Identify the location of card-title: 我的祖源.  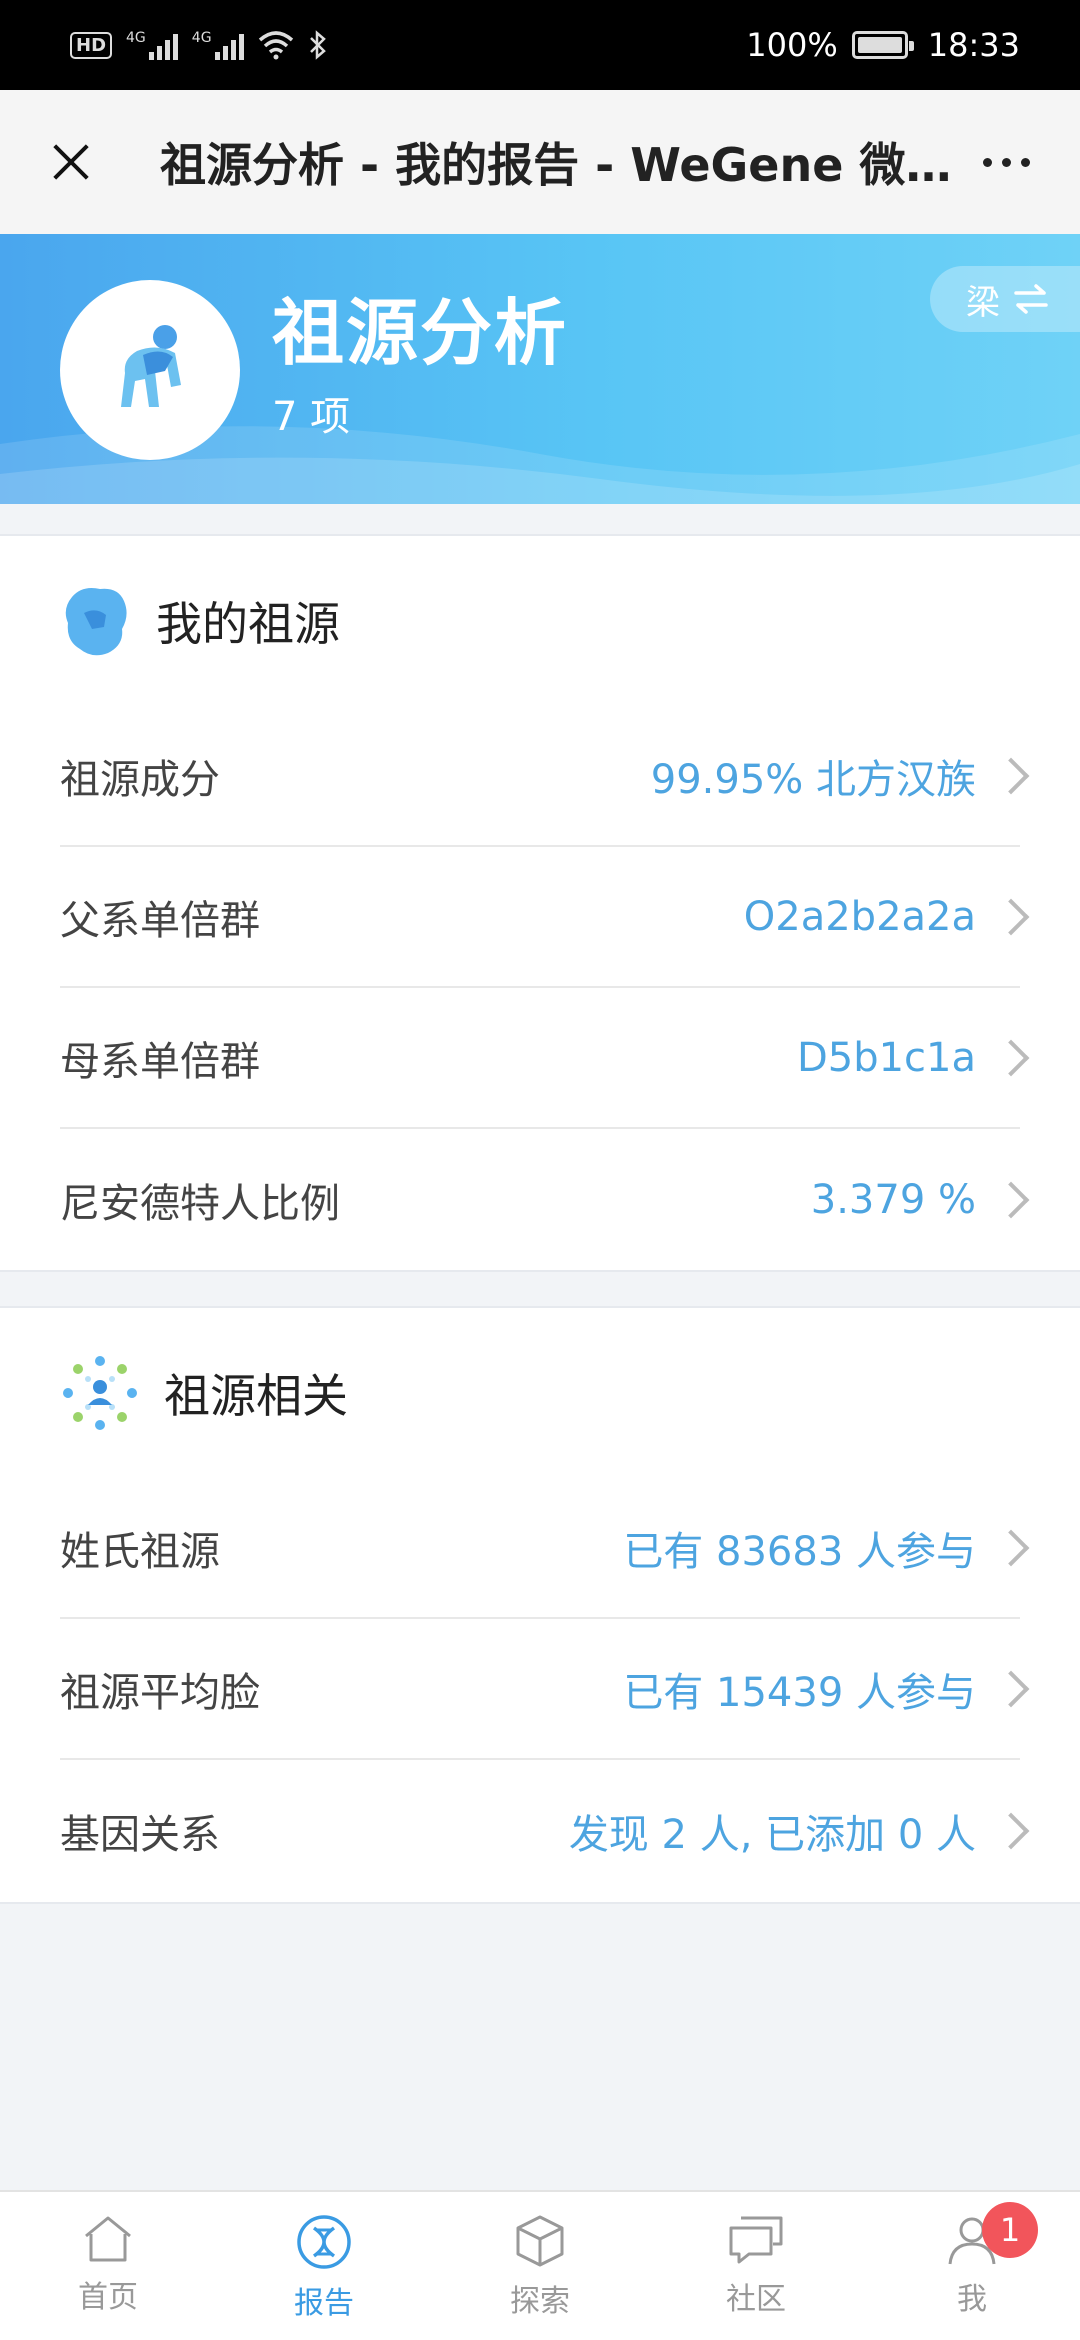
(248, 624).